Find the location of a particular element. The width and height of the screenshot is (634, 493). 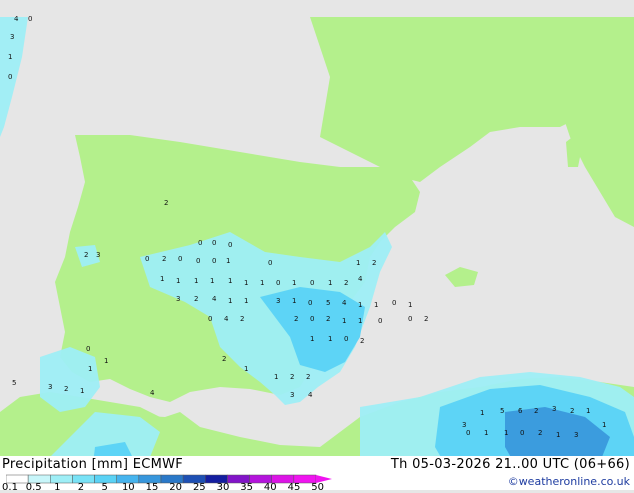

scale-tick-label: 1 is located at coordinates (57, 487).